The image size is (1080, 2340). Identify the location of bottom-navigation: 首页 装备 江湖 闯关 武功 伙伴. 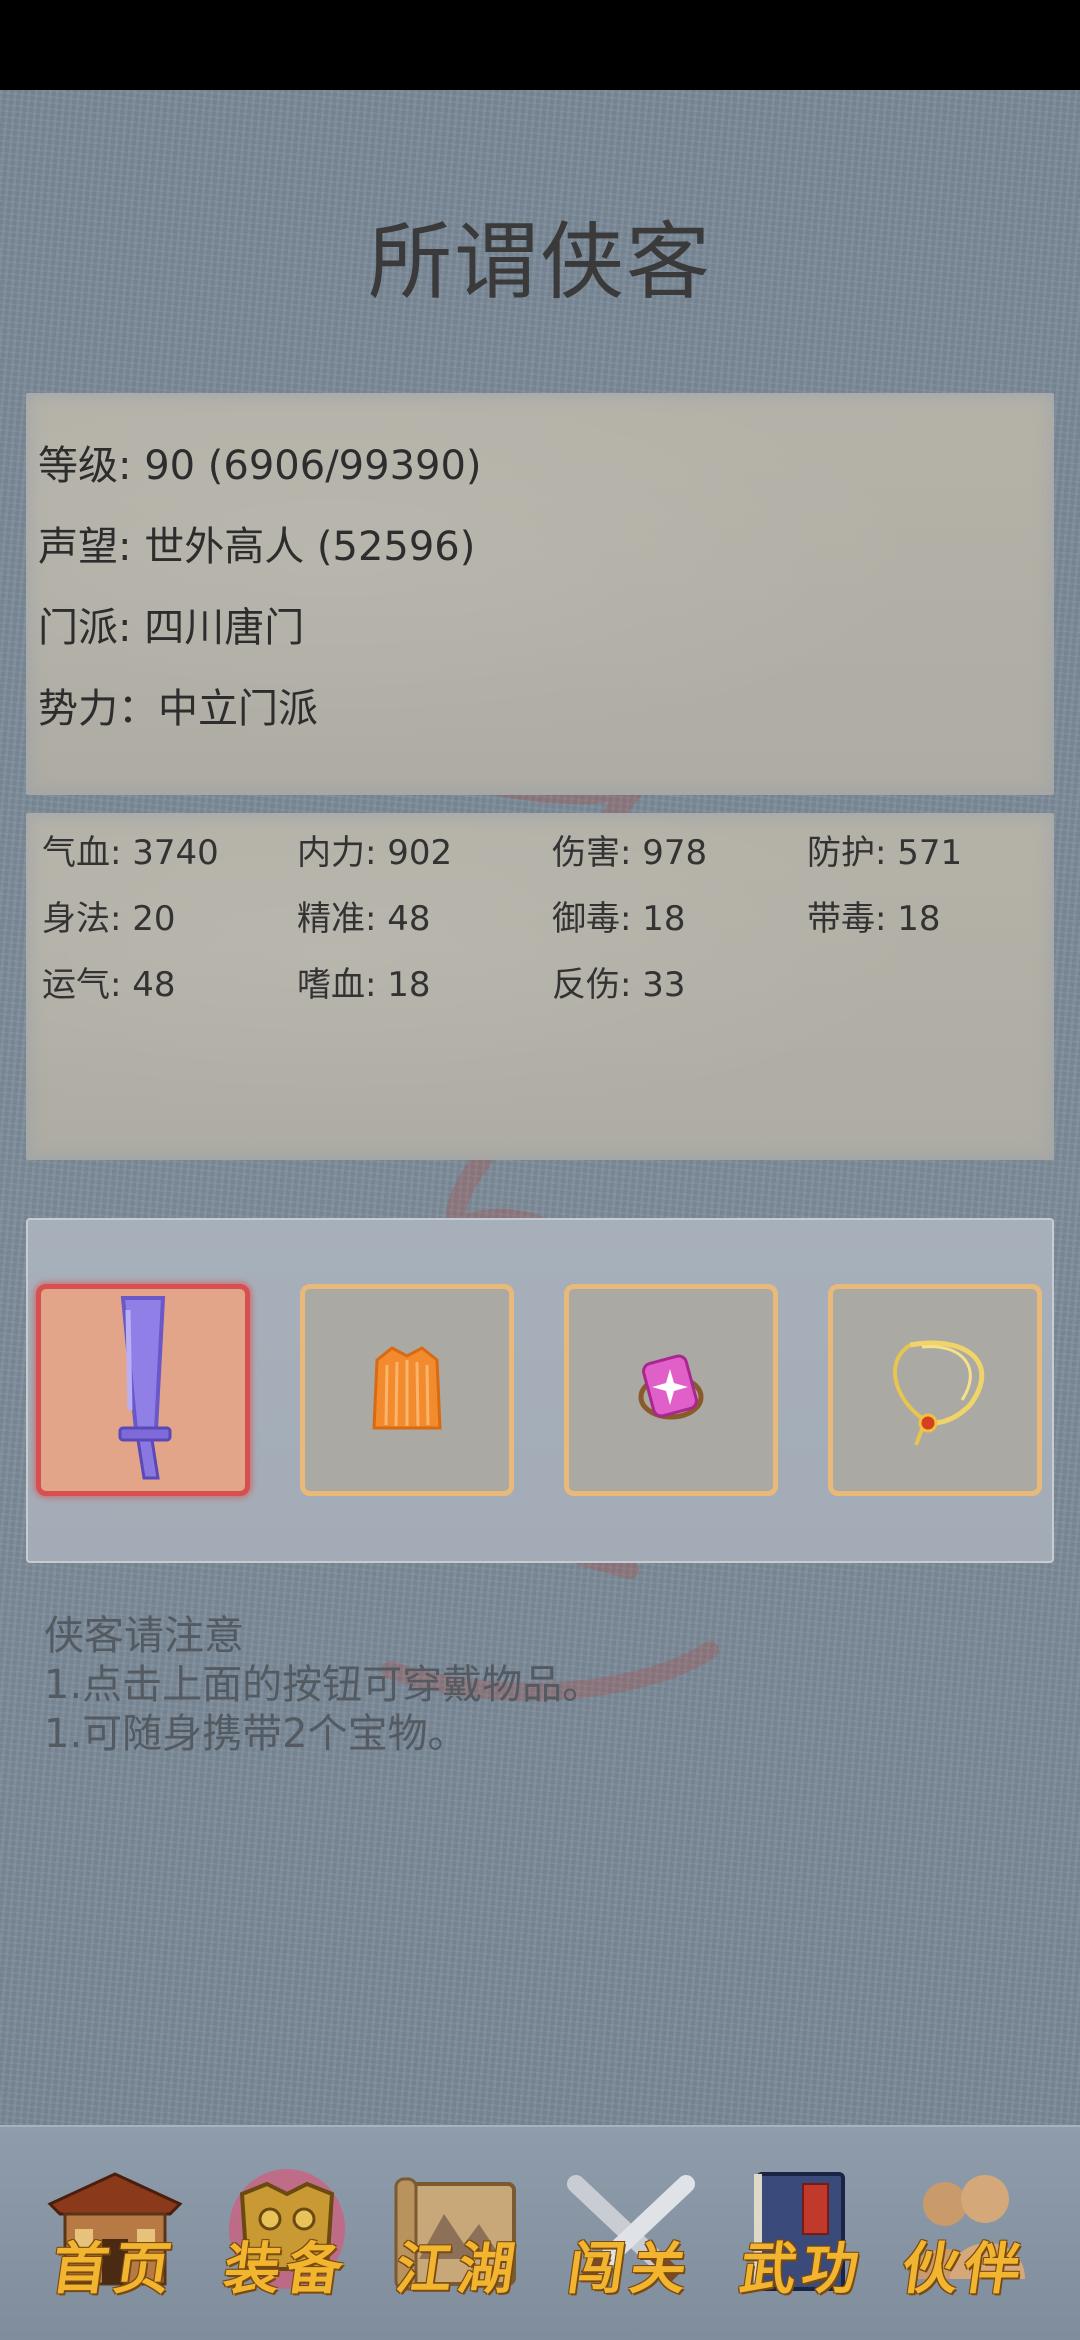
(540, 2232).